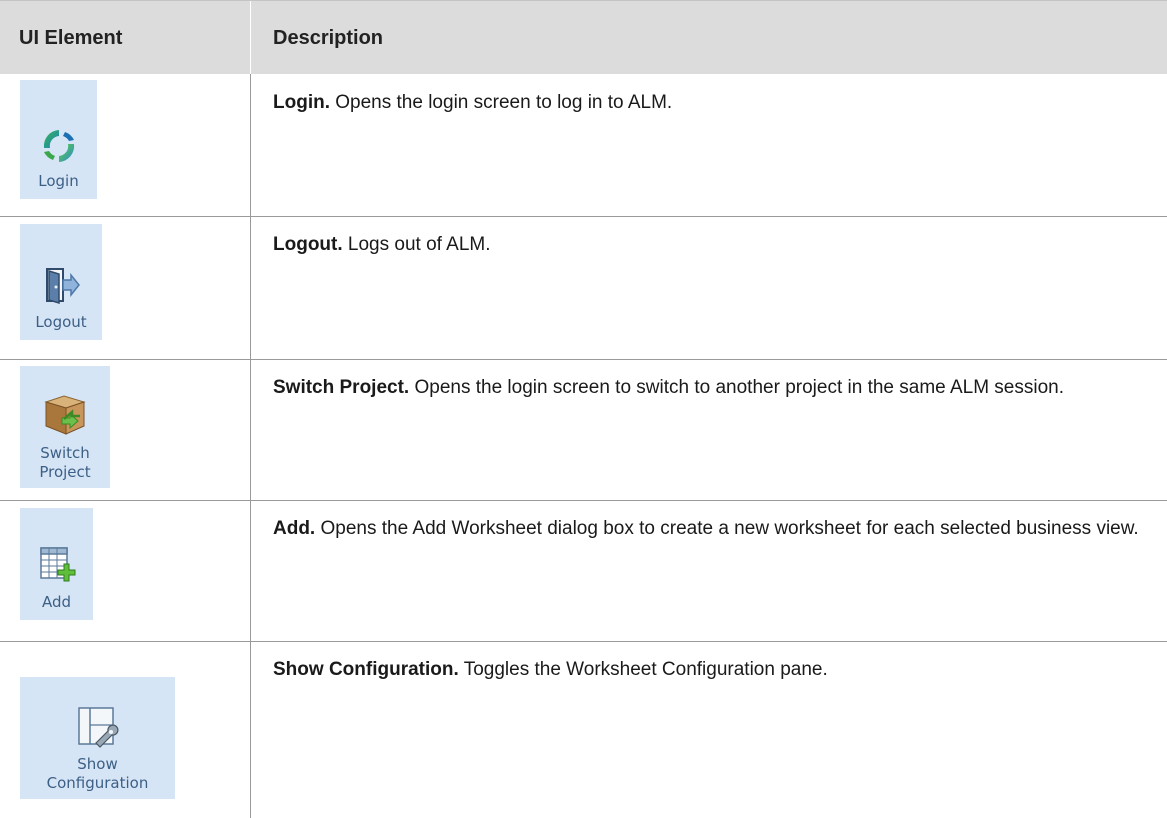  What do you see at coordinates (504, 102) in the screenshot?
I see `login-text: Opens the login screen to log in to ALM.` at bounding box center [504, 102].